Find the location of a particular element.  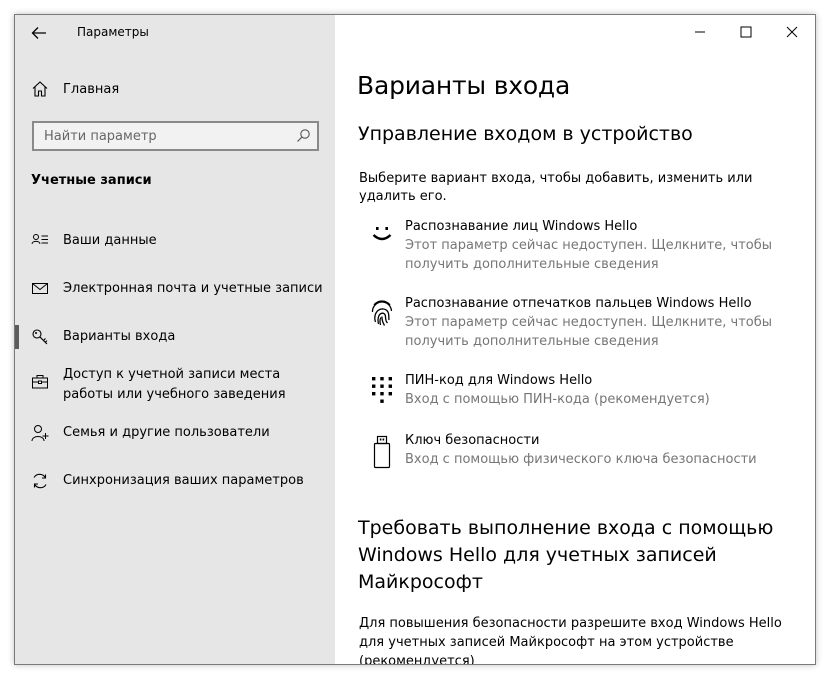

sidebar-item-label: Электронная почта и учетные записи is located at coordinates (193, 288).